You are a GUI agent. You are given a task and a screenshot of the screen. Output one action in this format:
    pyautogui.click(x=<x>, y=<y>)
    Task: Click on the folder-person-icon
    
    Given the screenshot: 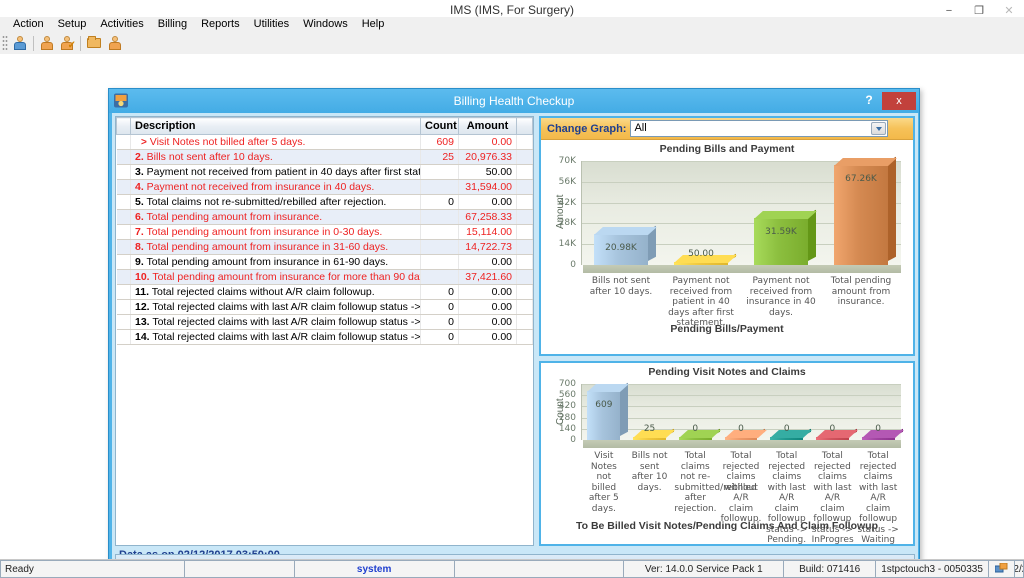 What is the action you would take?
    pyautogui.click(x=114, y=43)
    